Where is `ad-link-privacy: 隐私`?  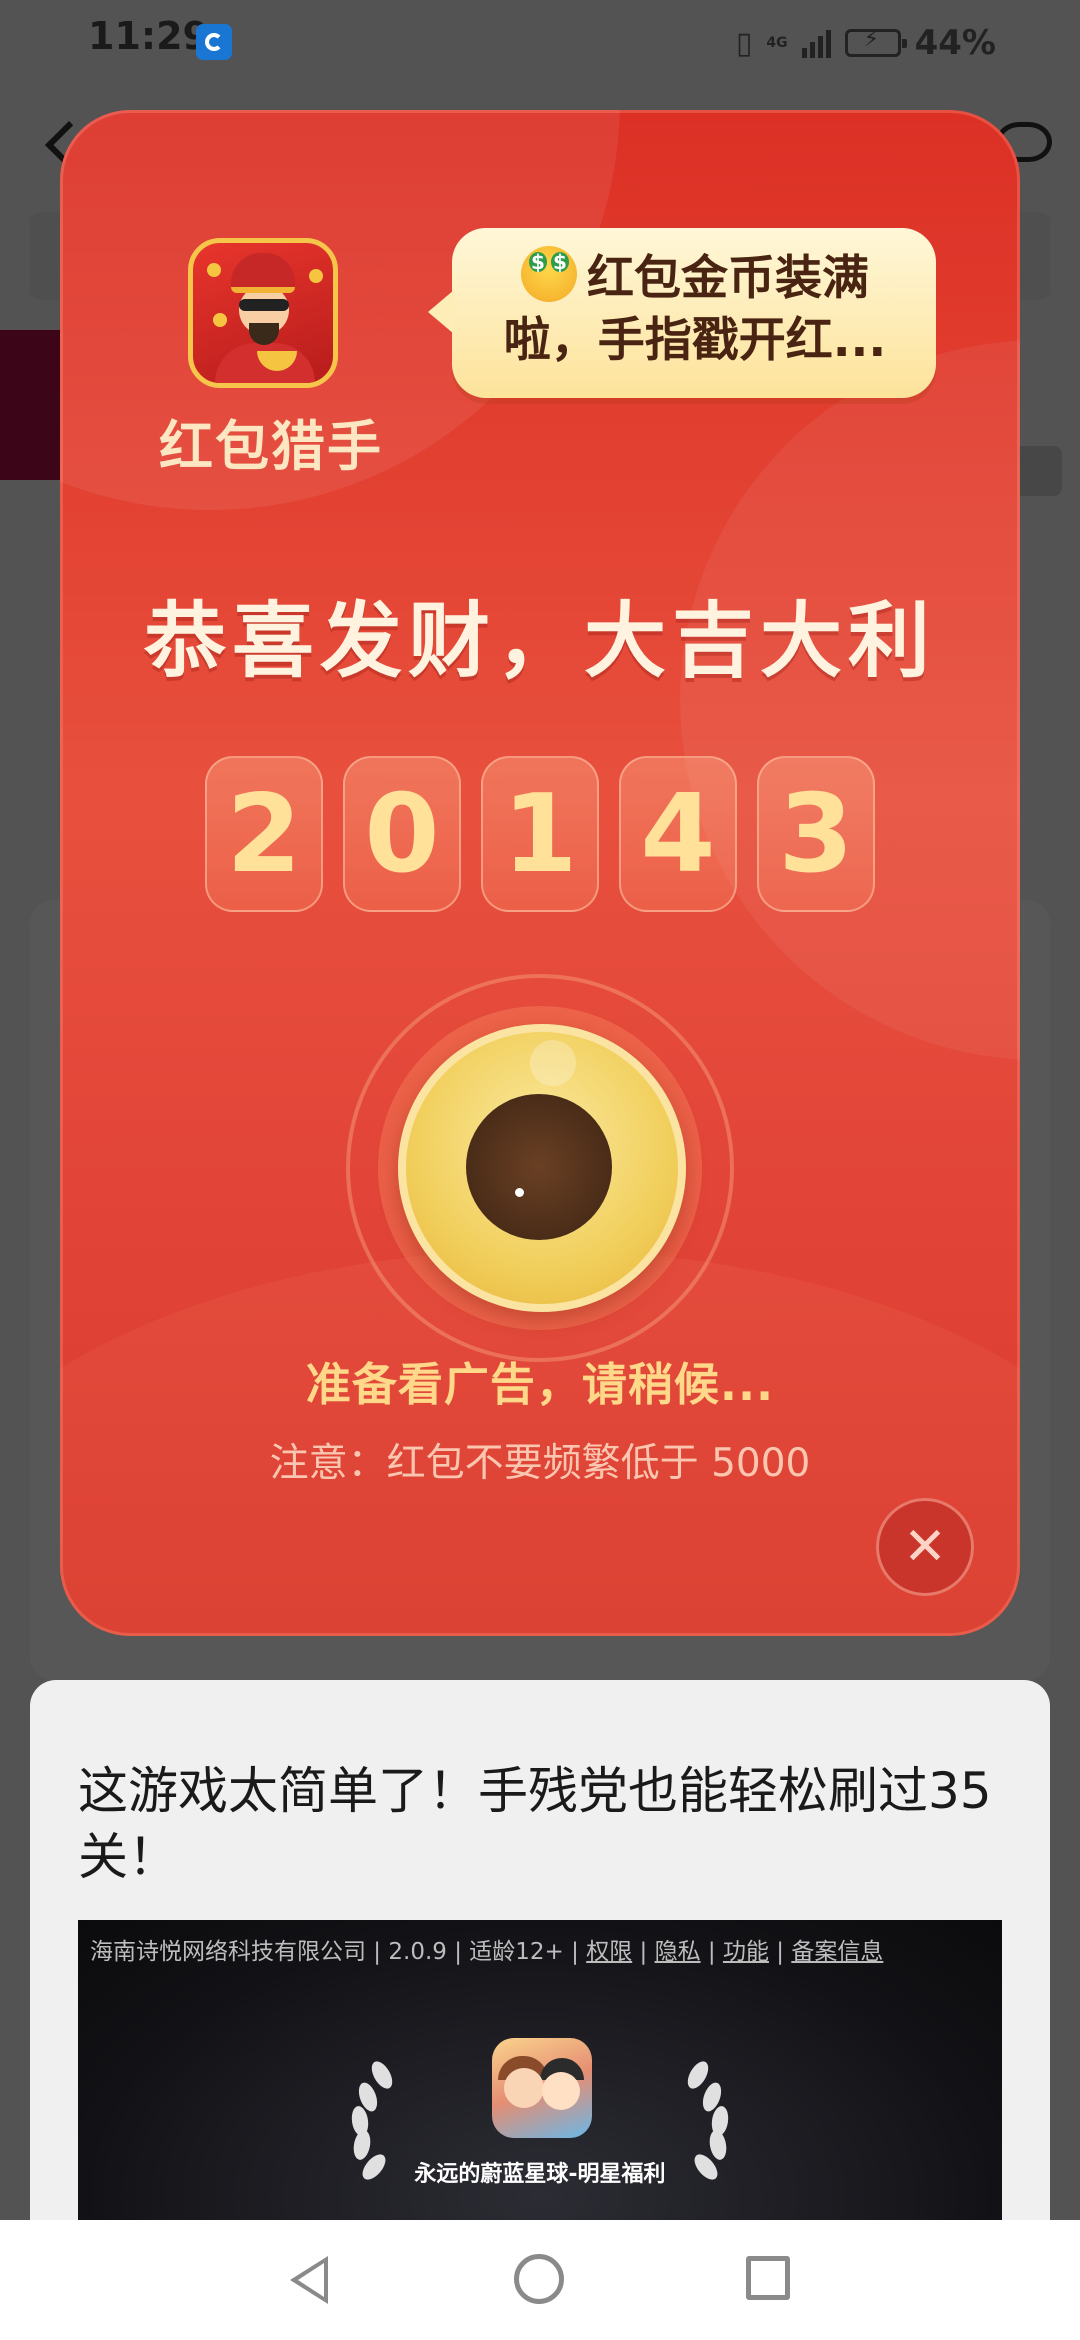 ad-link-privacy: 隐私 is located at coordinates (678, 1952).